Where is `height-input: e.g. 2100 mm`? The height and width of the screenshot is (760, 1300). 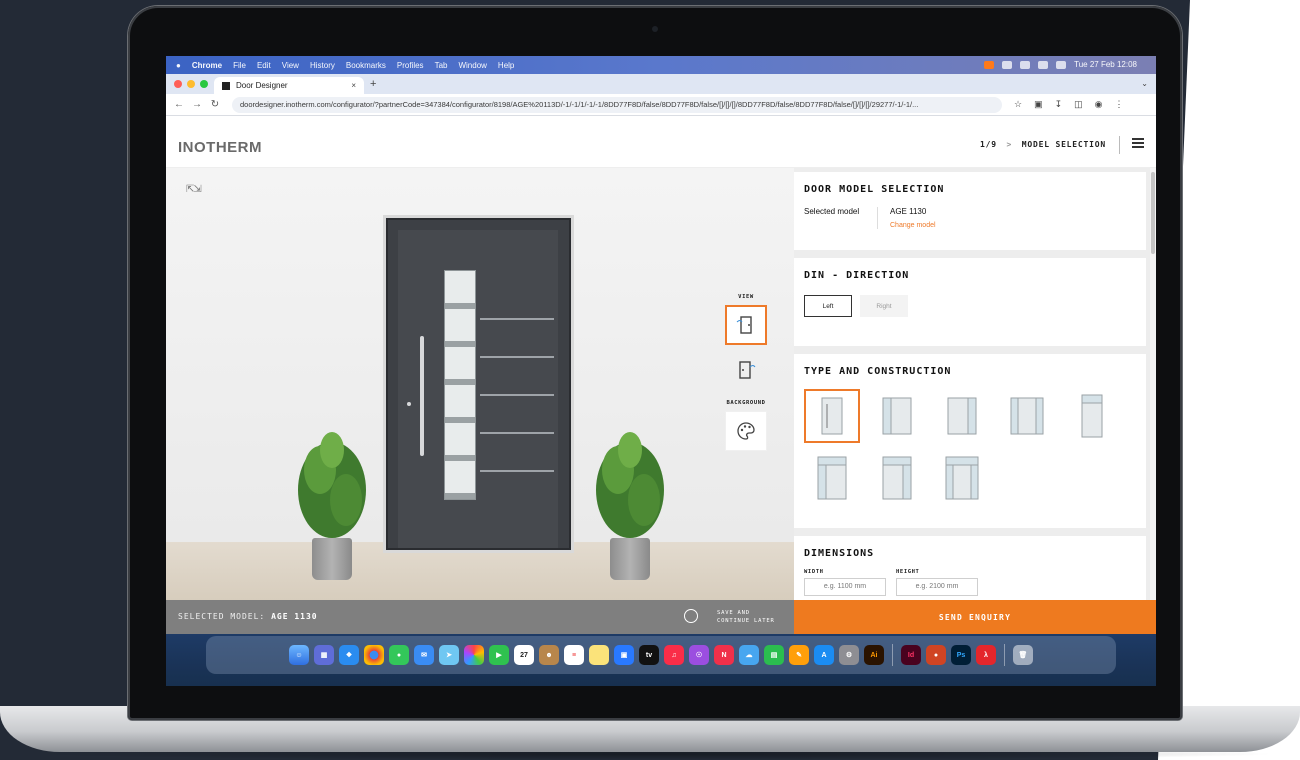 height-input: e.g. 2100 mm is located at coordinates (937, 587).